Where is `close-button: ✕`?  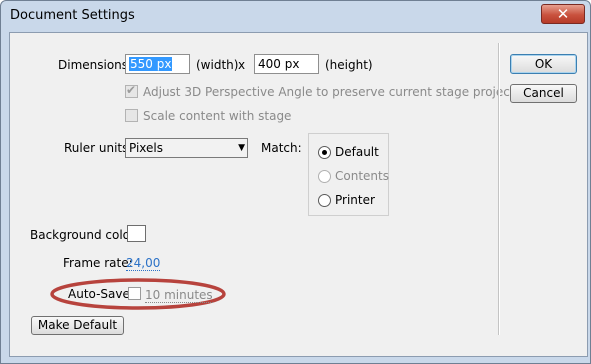 close-button: ✕ is located at coordinates (563, 14).